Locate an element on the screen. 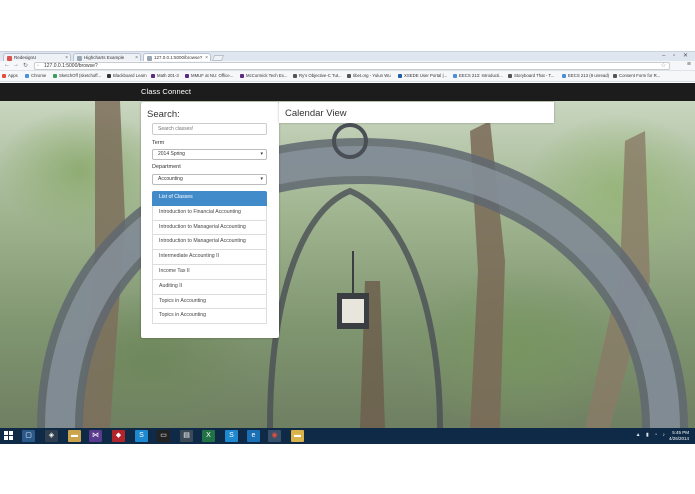 This screenshot has width=695, height=494. calendar-heading: Calendar View is located at coordinates (316, 113).